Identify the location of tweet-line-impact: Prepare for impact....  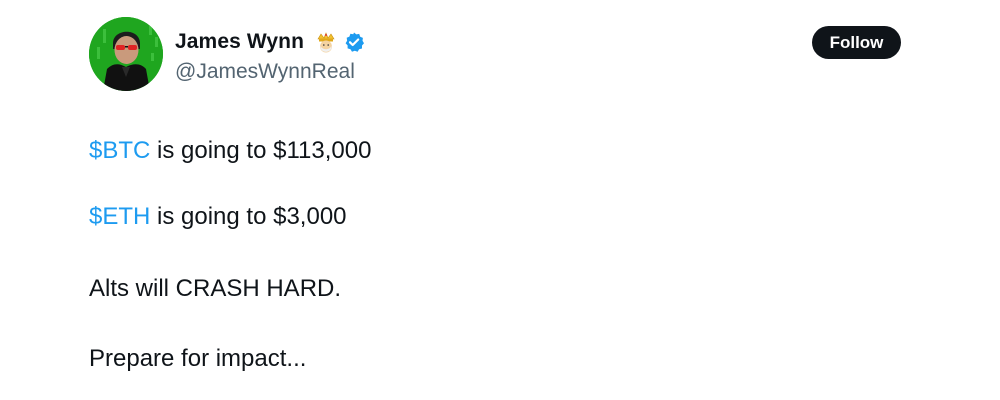
(198, 358).